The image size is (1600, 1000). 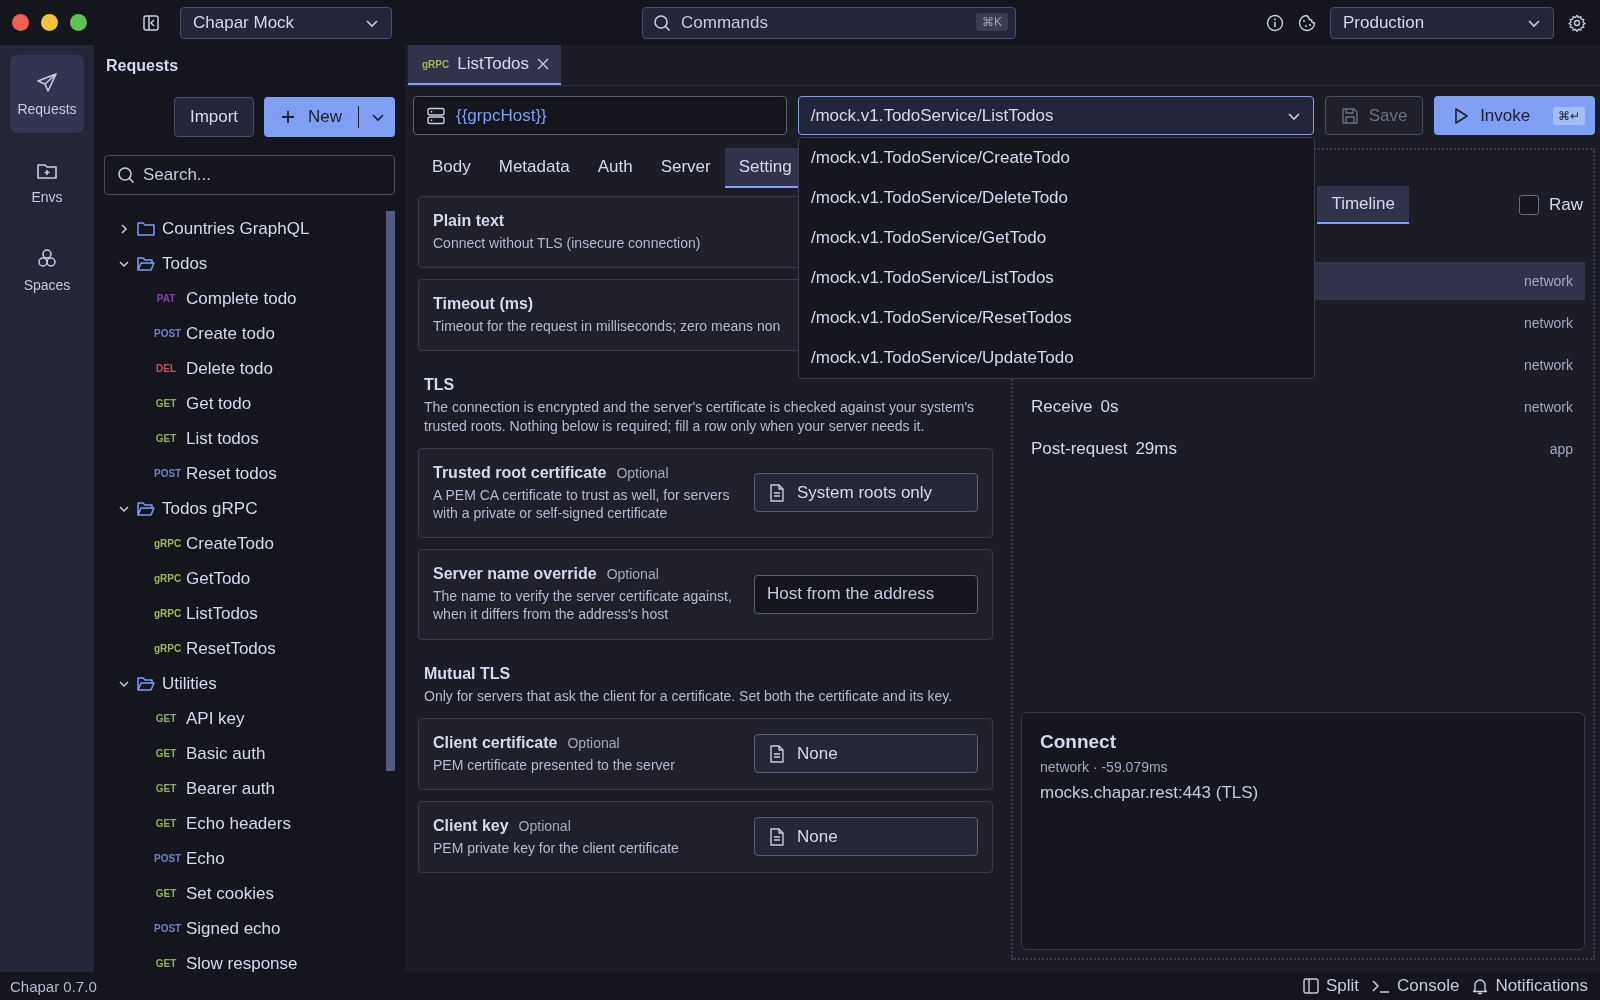 What do you see at coordinates (47, 83) in the screenshot?
I see `send-icon` at bounding box center [47, 83].